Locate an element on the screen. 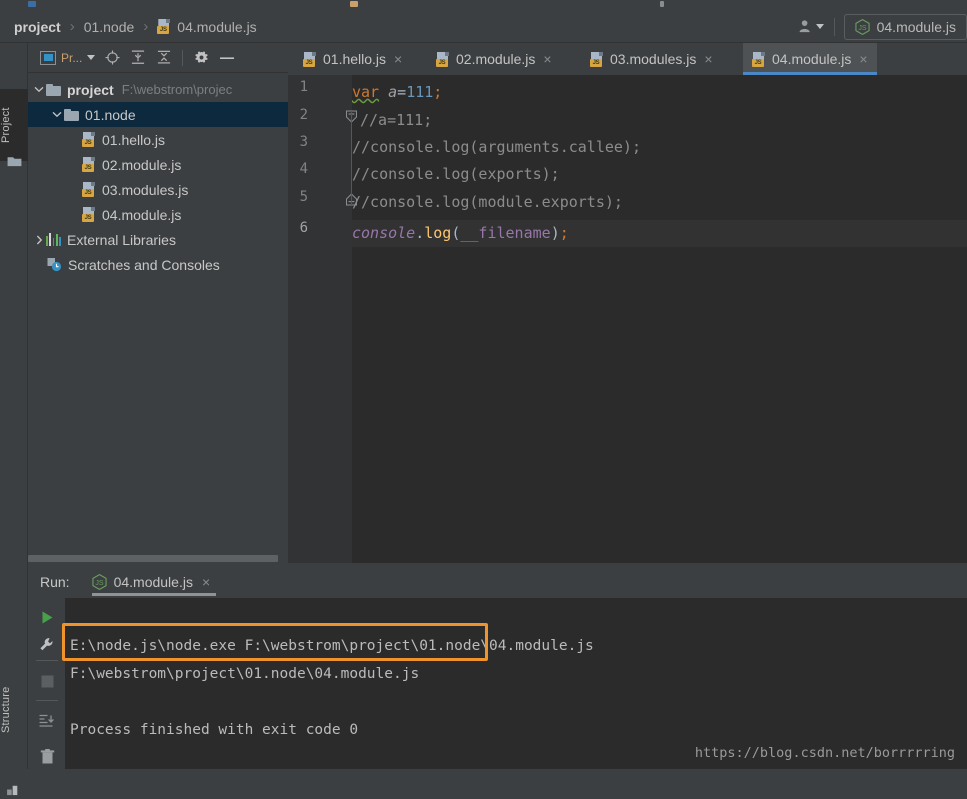 The width and height of the screenshot is (967, 799). tab-02modulejs: JS 02.module.js × is located at coordinates (494, 59).